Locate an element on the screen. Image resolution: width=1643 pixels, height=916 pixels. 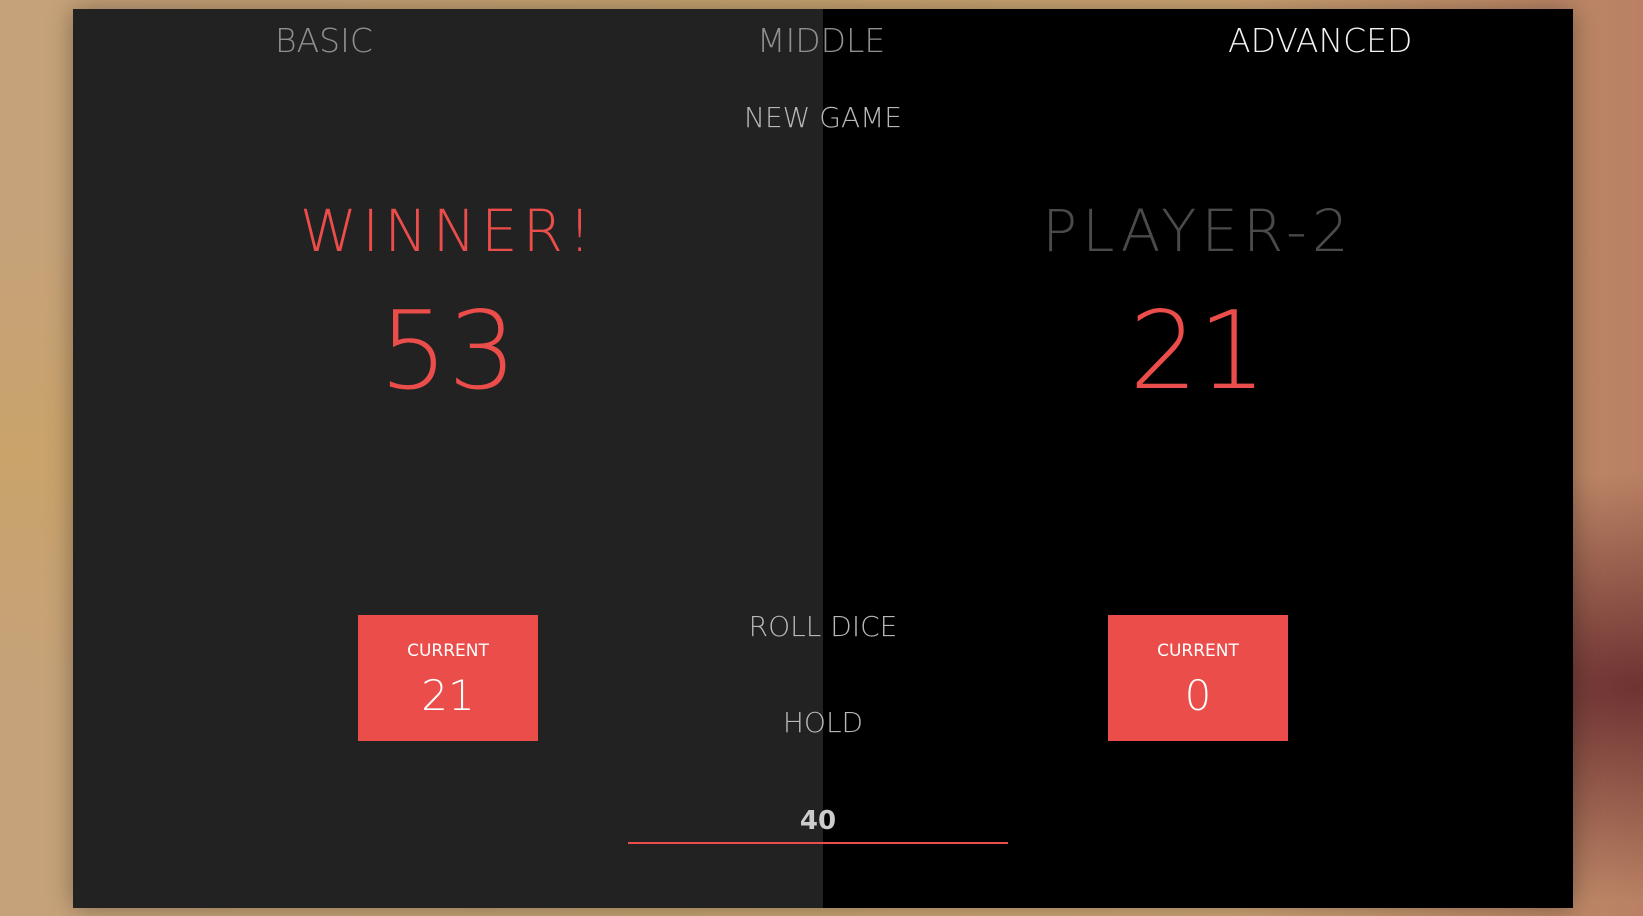
player-2-name: PLAYER-2 is located at coordinates (1198, 231).